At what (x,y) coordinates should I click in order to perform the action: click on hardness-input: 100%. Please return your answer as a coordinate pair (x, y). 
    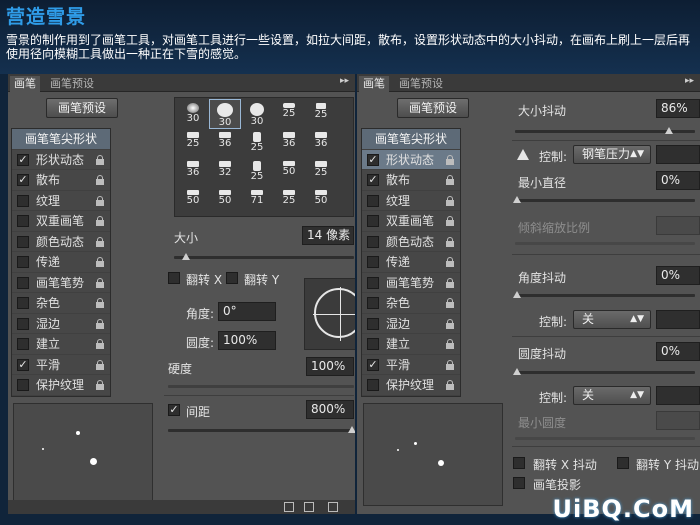
    Looking at the image, I should click on (330, 366).